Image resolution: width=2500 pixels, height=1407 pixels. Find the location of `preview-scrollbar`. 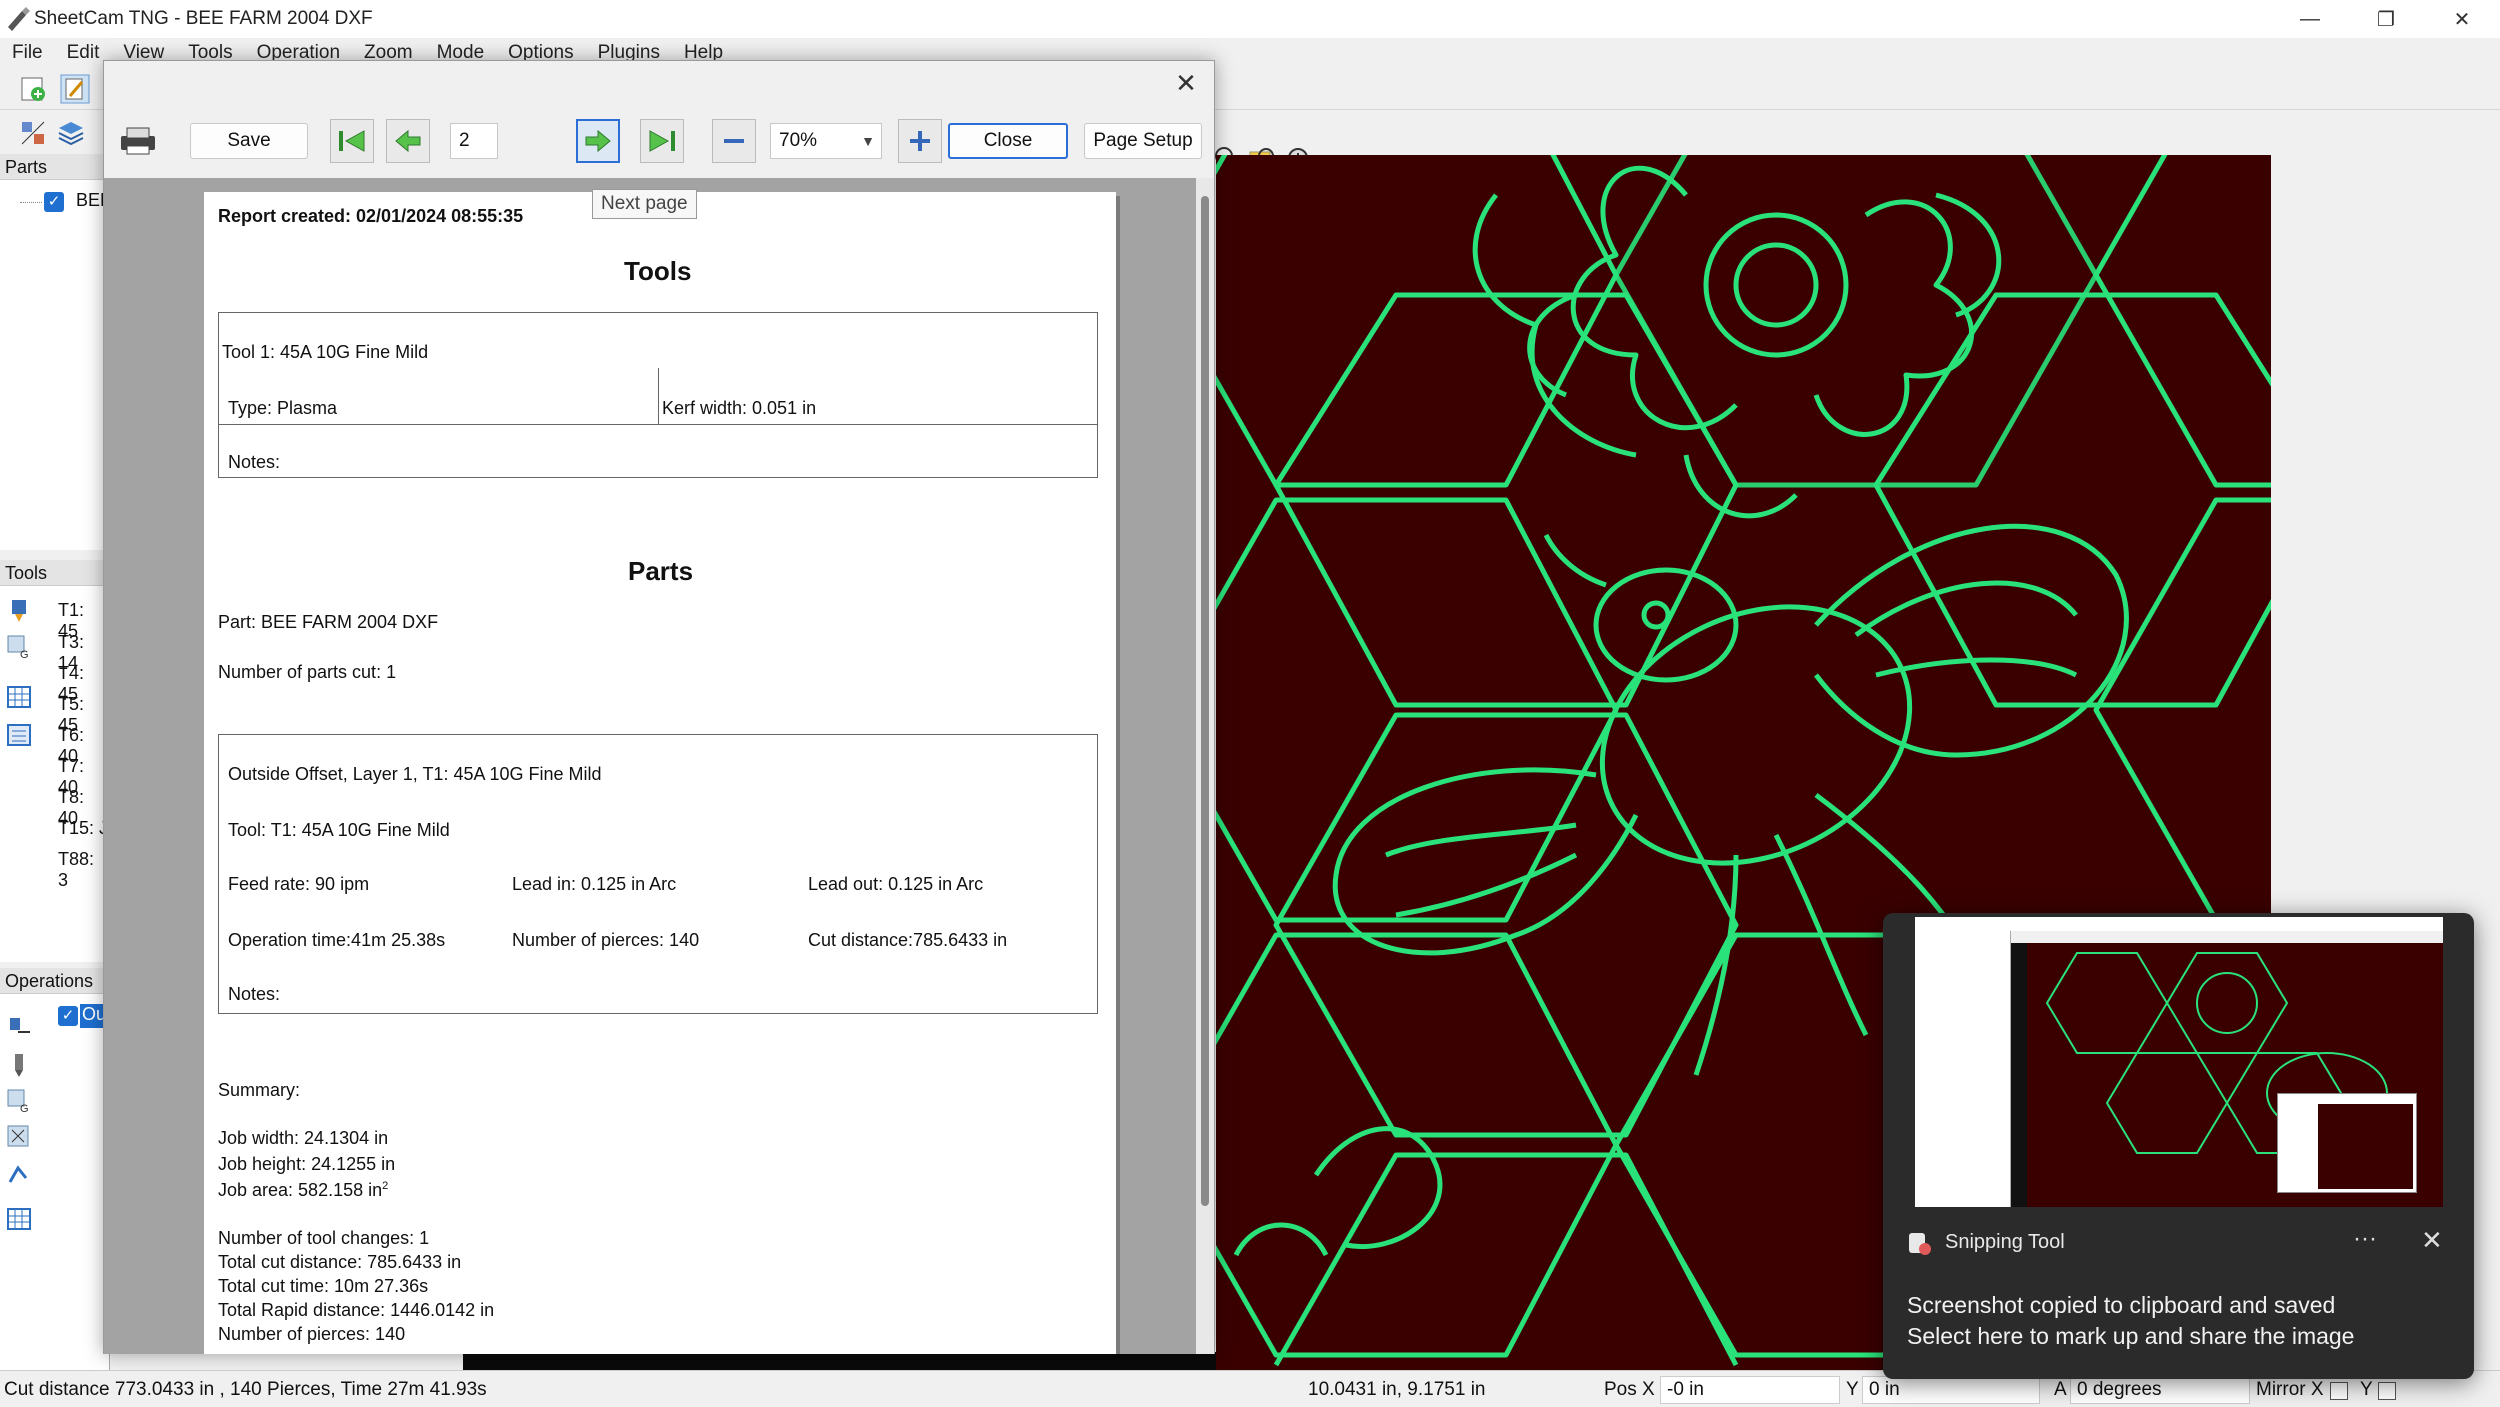

preview-scrollbar is located at coordinates (1205, 766).